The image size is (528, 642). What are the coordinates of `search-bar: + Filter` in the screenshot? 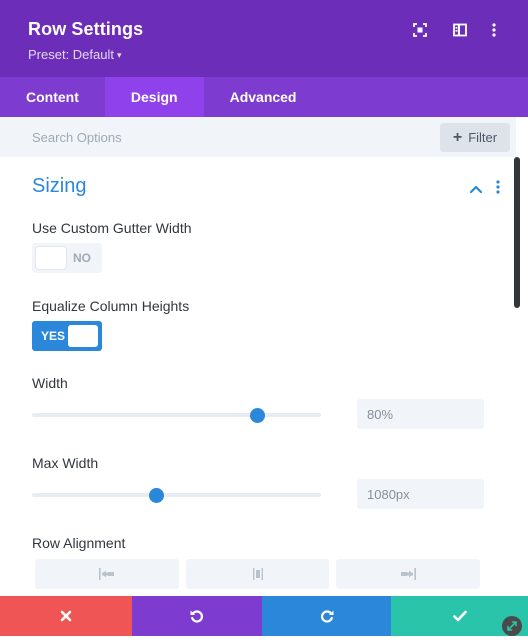 It's located at (258, 137).